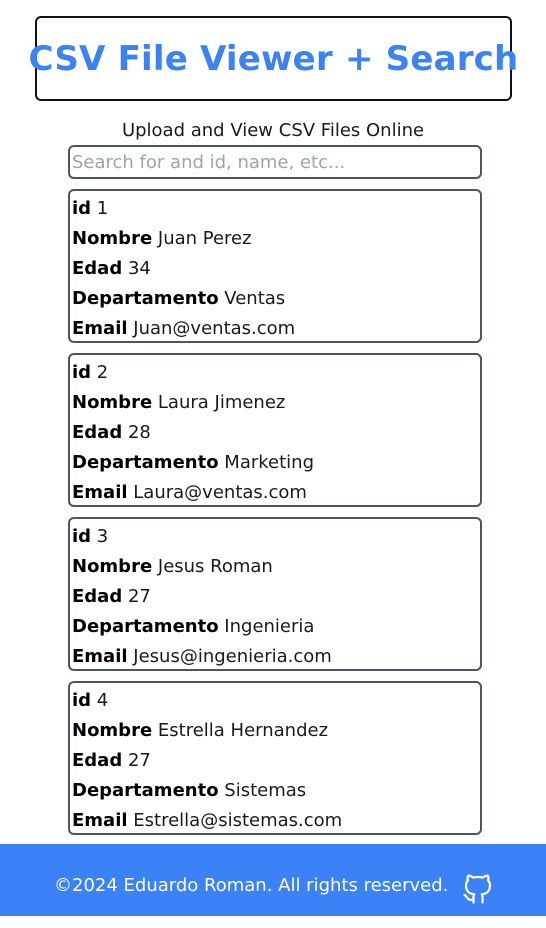 Image resolution: width=546 pixels, height=928 pixels. I want to click on record-field-departamento: Departamento Sistemas, so click(275, 791).